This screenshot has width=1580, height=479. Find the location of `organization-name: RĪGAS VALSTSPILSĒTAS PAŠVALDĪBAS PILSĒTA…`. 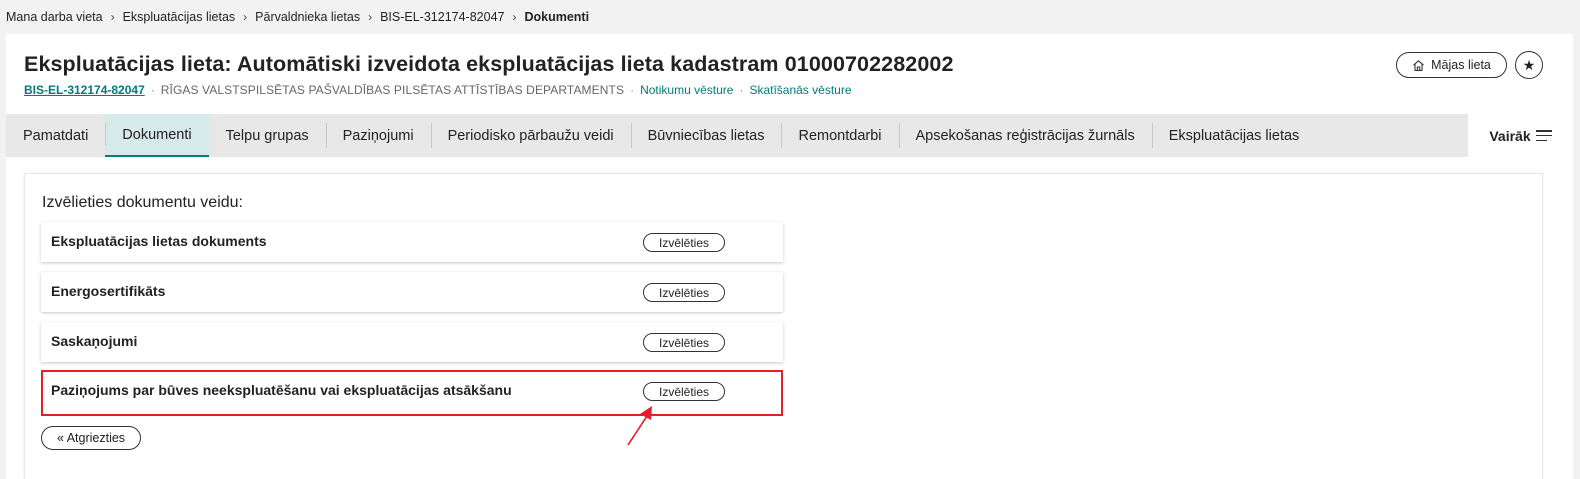

organization-name: RĪGAS VALSTSPILSĒTAS PAŠVALDĪBAS PILSĒTA… is located at coordinates (392, 90).